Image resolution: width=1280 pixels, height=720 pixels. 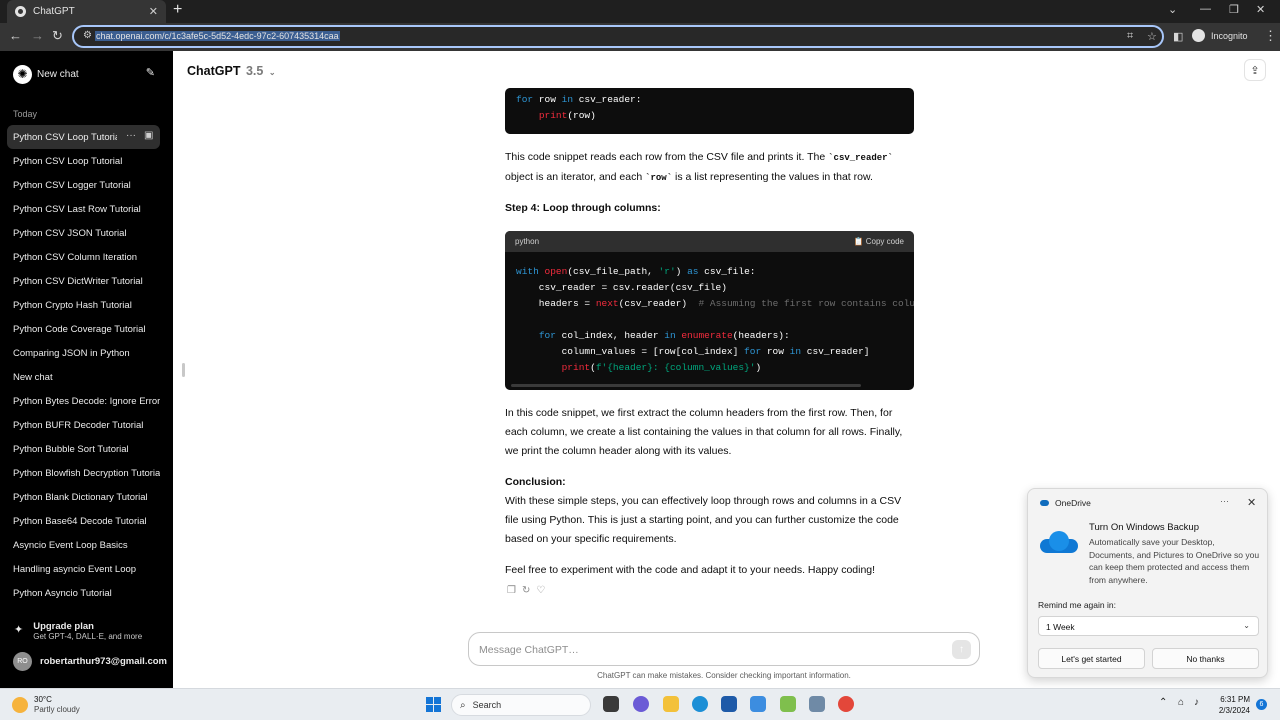 What do you see at coordinates (83, 521) in the screenshot?
I see `history-item: Python Base64 Decode Tutorial` at bounding box center [83, 521].